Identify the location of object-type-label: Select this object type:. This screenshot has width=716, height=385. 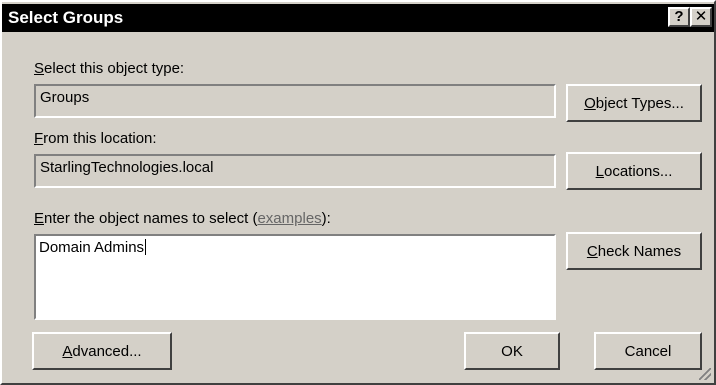
(109, 68).